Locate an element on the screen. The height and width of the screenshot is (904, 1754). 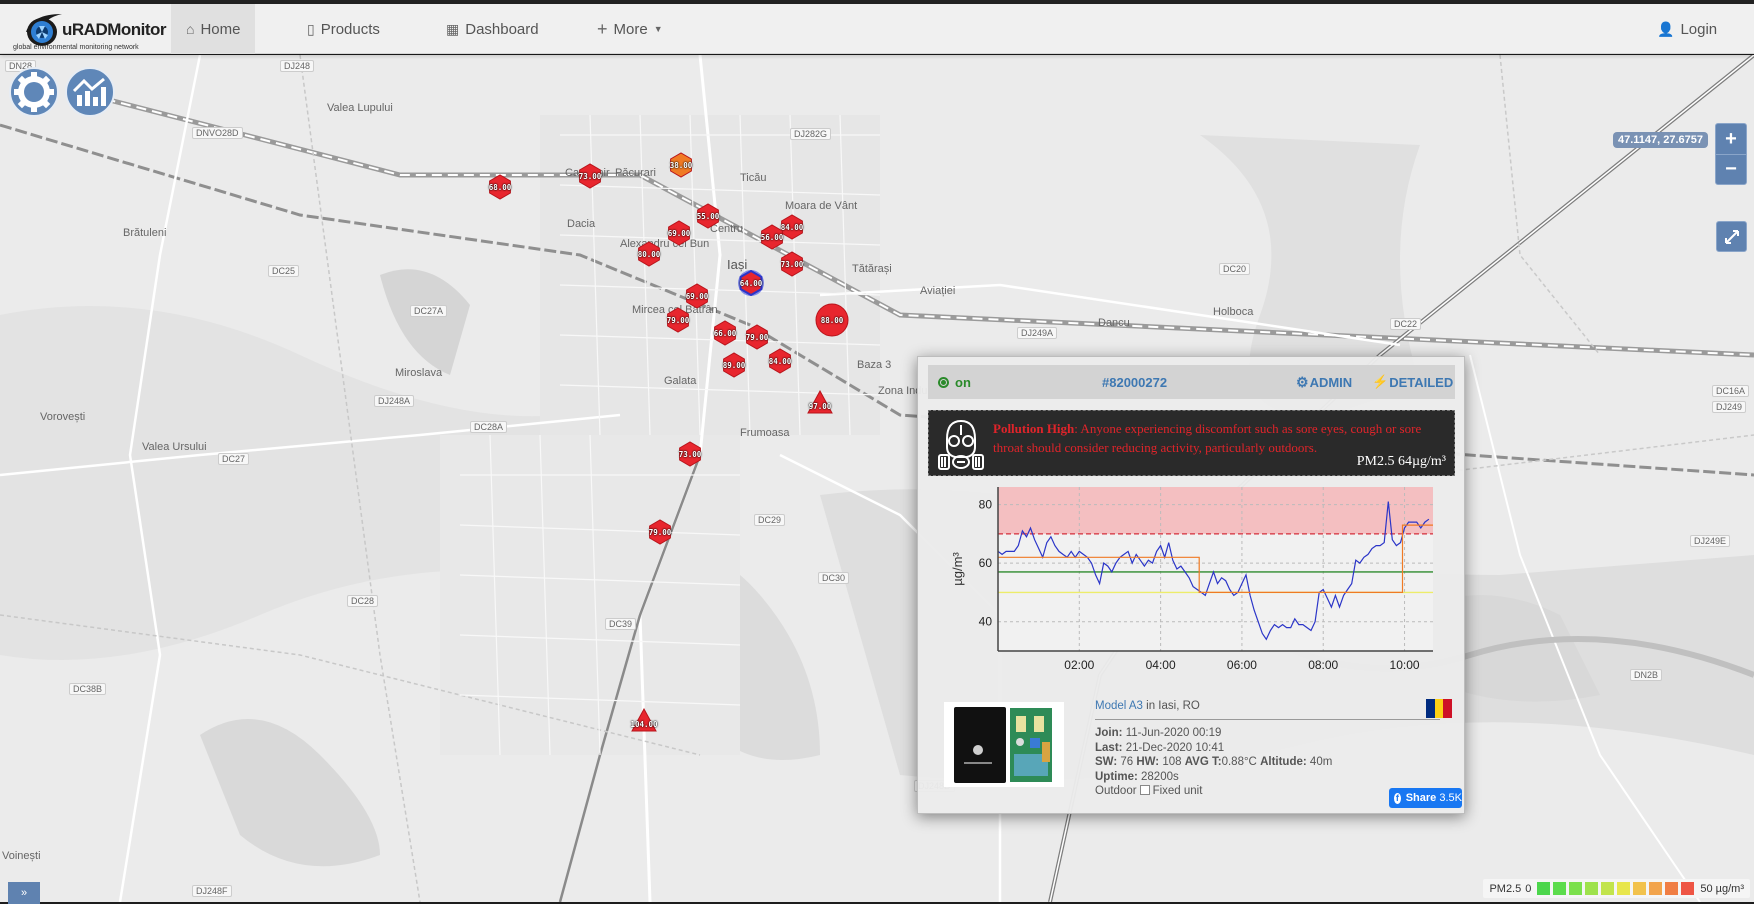
sensor-marker: 66.00 is located at coordinates (725, 333).